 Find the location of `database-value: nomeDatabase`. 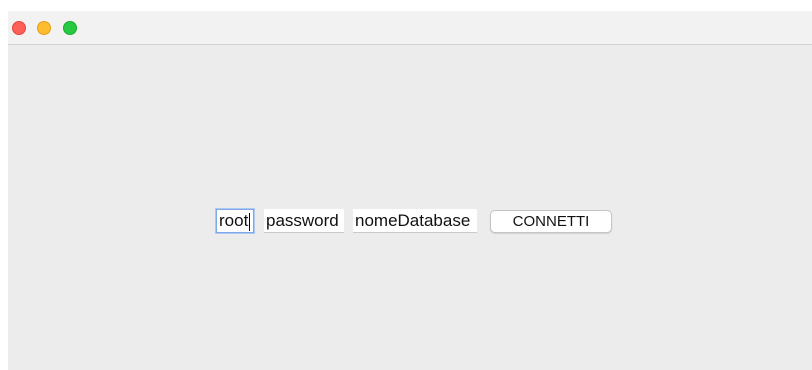

database-value: nomeDatabase is located at coordinates (413, 220).